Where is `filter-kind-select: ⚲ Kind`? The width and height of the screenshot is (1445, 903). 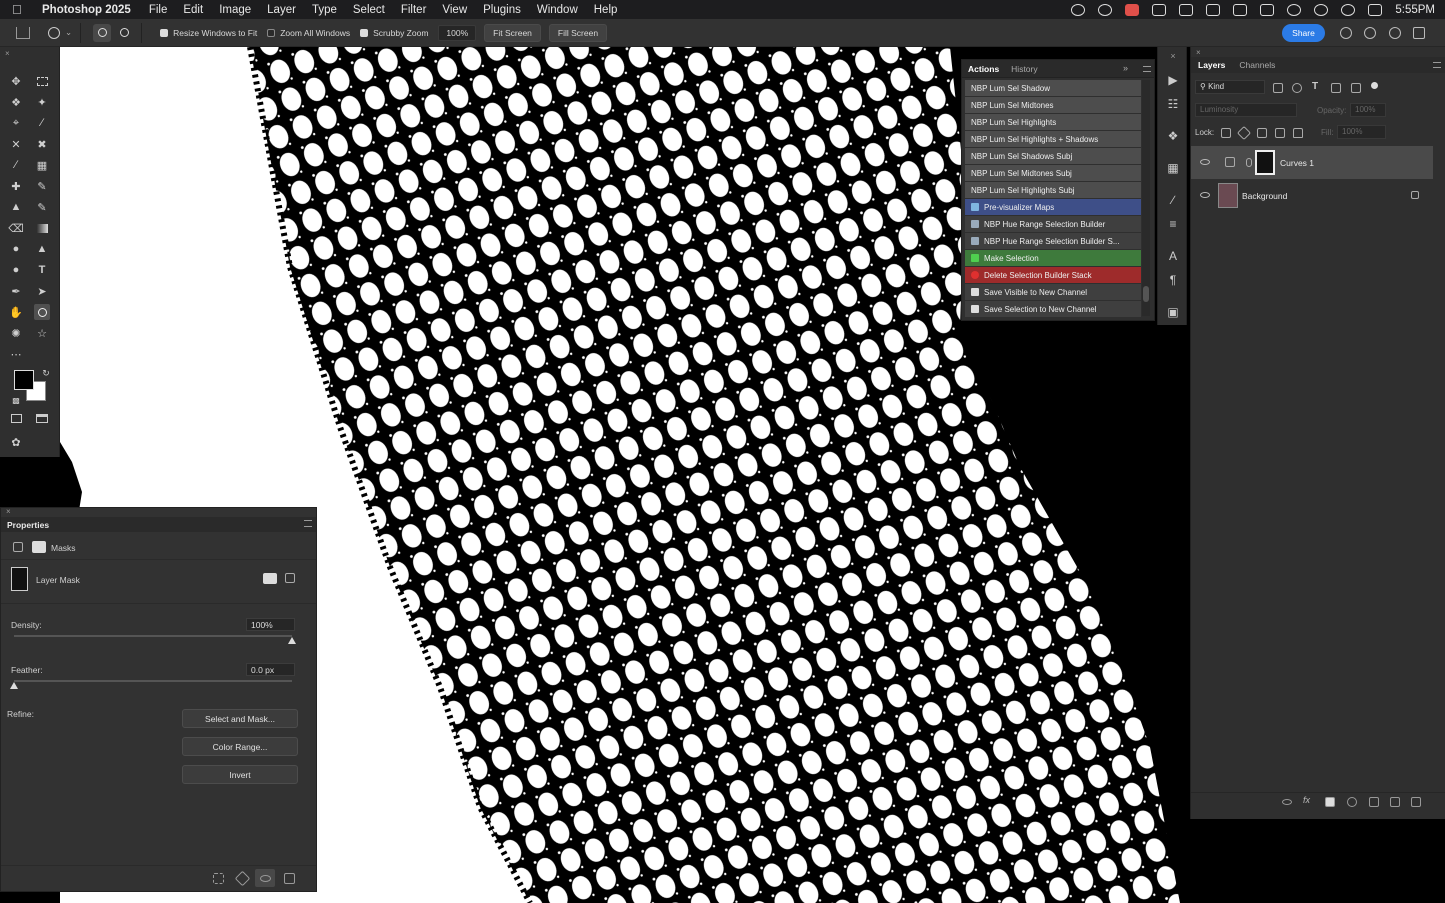
filter-kind-select: ⚲ Kind is located at coordinates (1230, 87).